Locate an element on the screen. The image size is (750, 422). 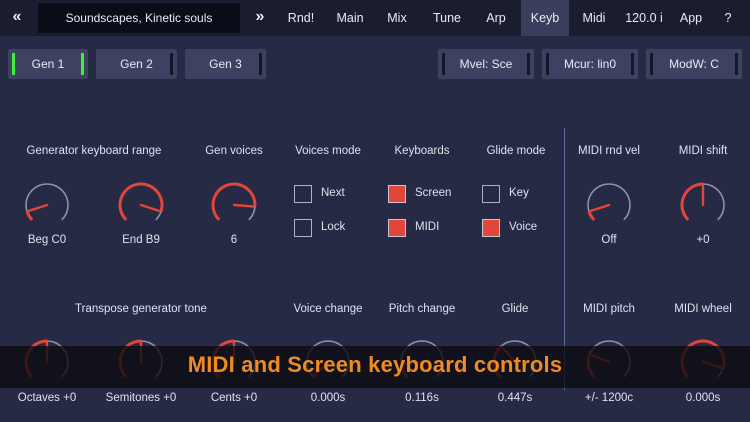
previous-preset-button: « is located at coordinates (17, 18).